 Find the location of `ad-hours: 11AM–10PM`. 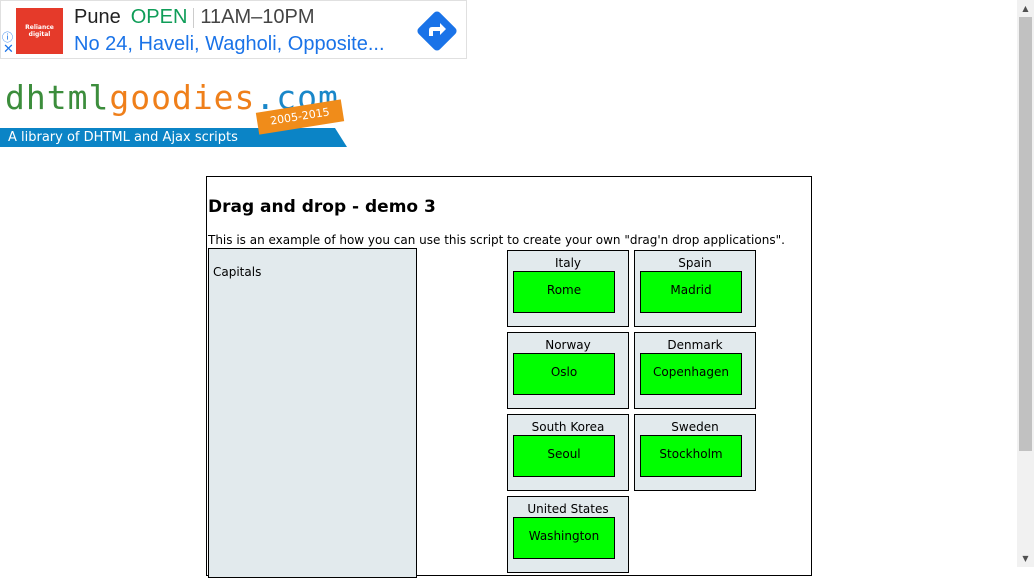

ad-hours: 11AM–10PM is located at coordinates (257, 17).